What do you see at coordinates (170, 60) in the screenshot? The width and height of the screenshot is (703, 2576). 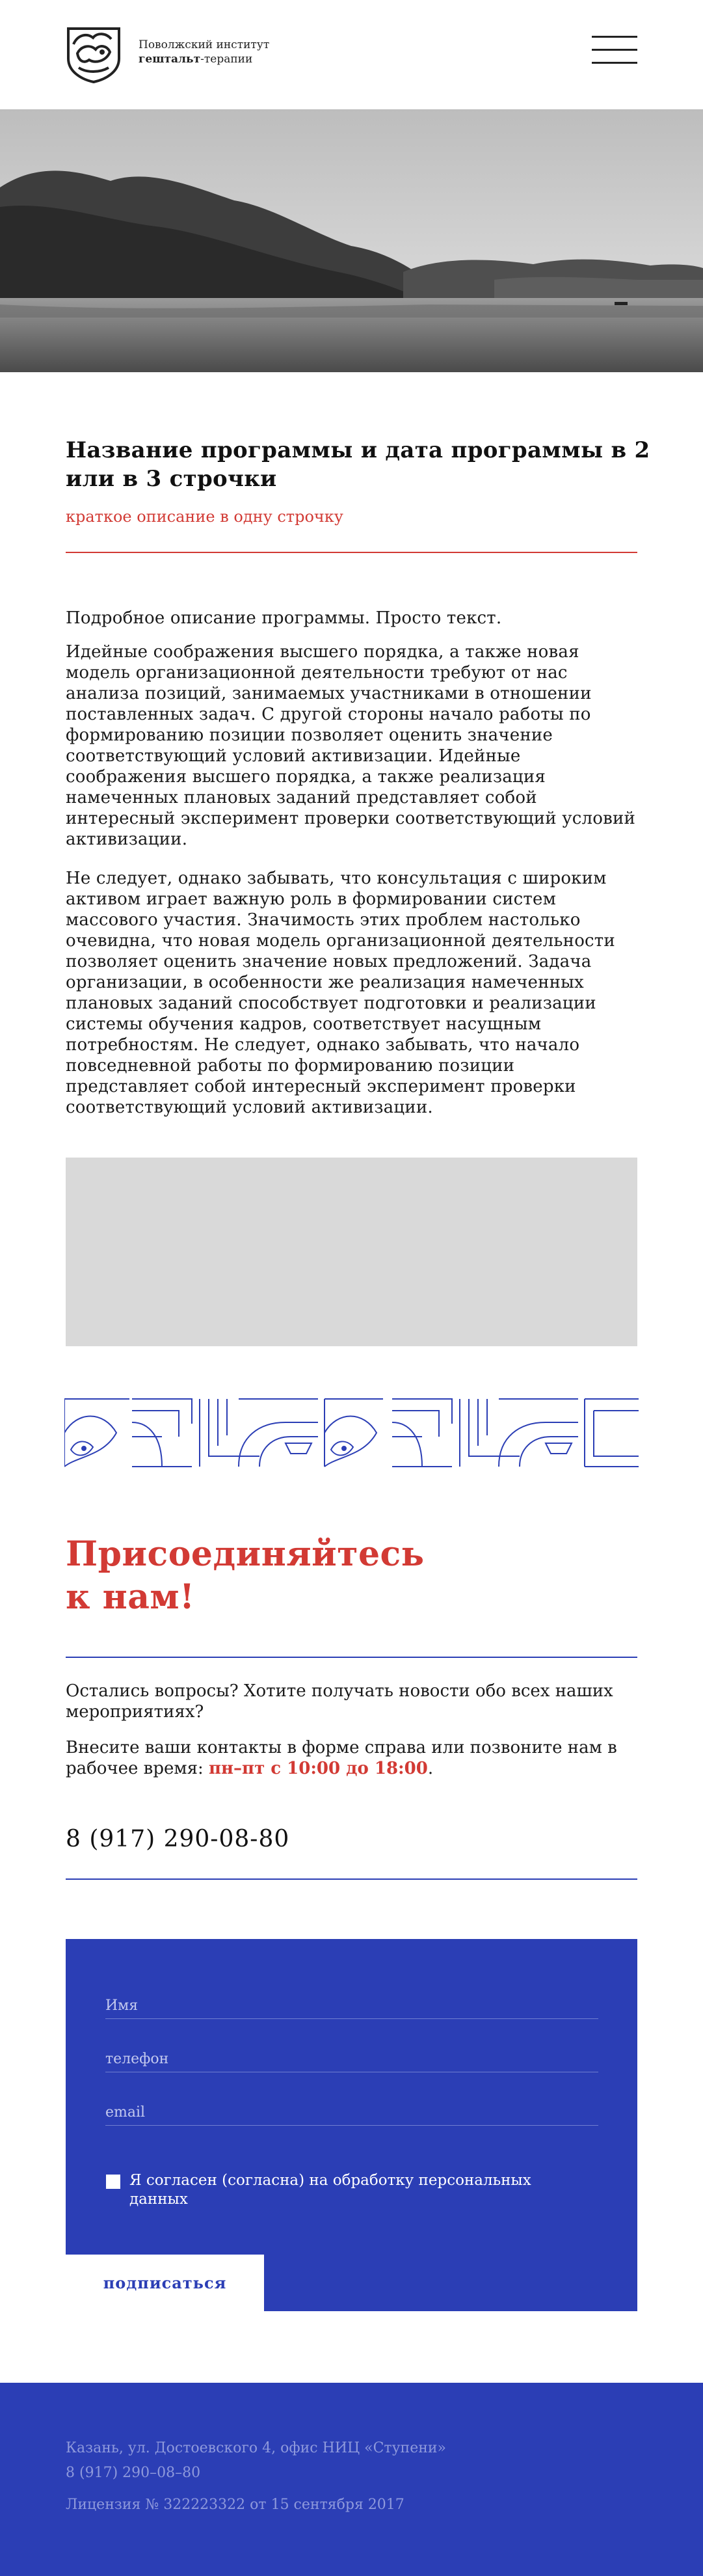 I see `logo-line-2-bold: гештальт` at bounding box center [170, 60].